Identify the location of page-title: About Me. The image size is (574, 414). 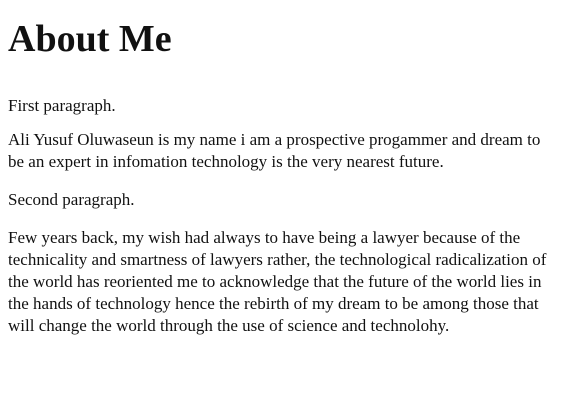
(90, 39).